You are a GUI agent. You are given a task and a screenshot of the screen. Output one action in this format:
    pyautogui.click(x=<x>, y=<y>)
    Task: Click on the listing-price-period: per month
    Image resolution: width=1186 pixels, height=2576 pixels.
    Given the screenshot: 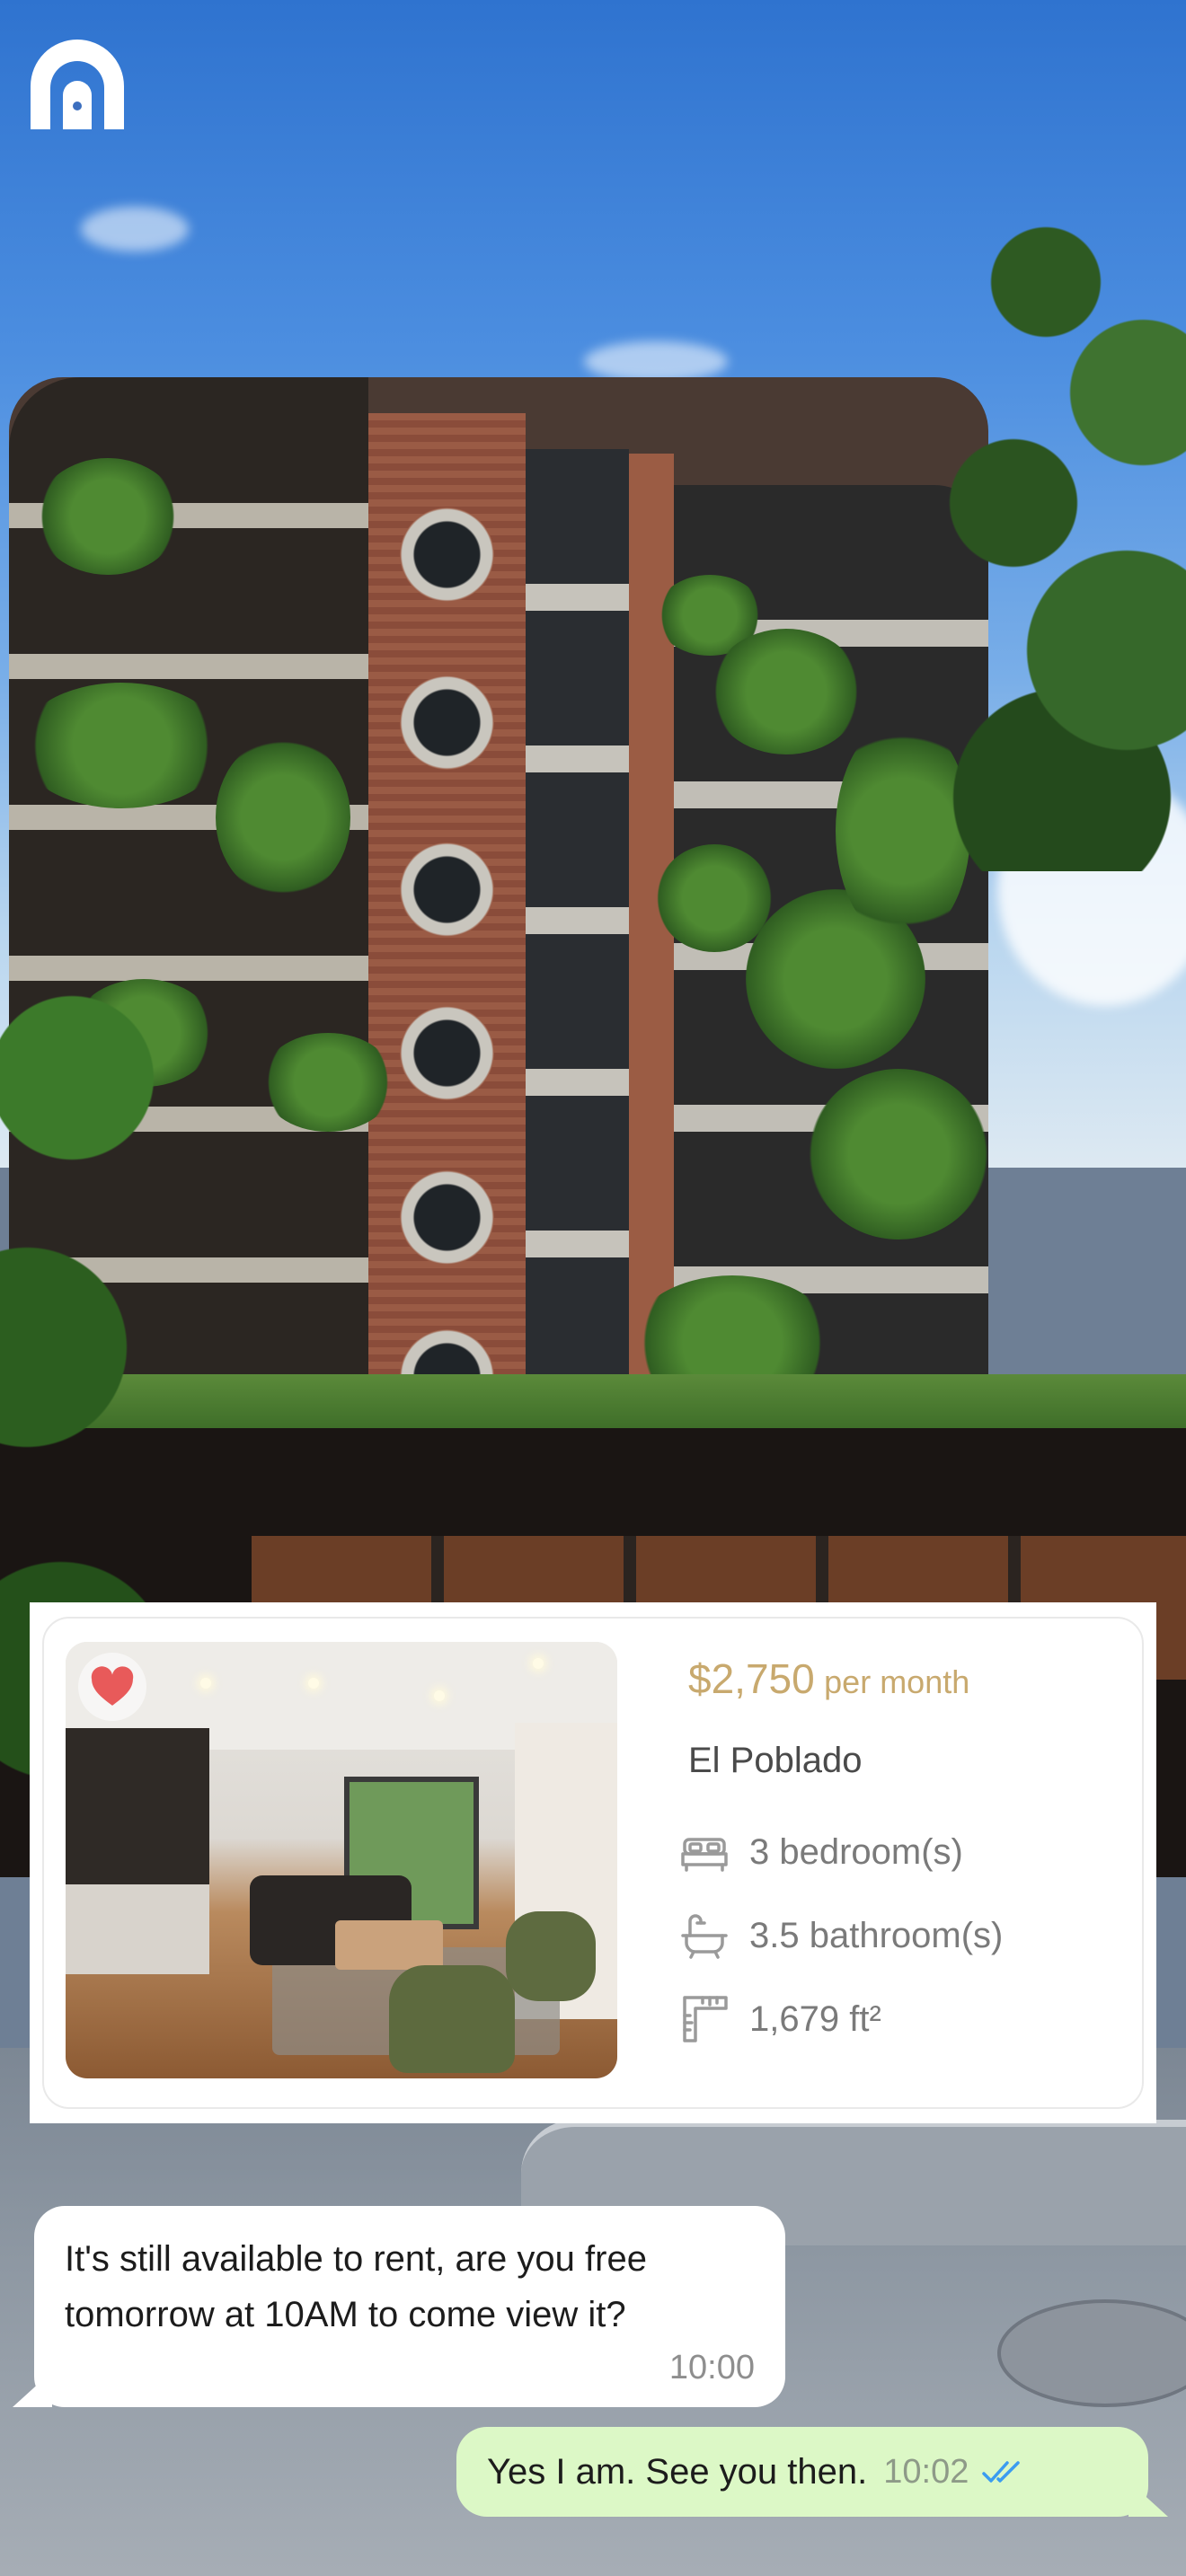 What is the action you would take?
    pyautogui.click(x=897, y=1681)
    